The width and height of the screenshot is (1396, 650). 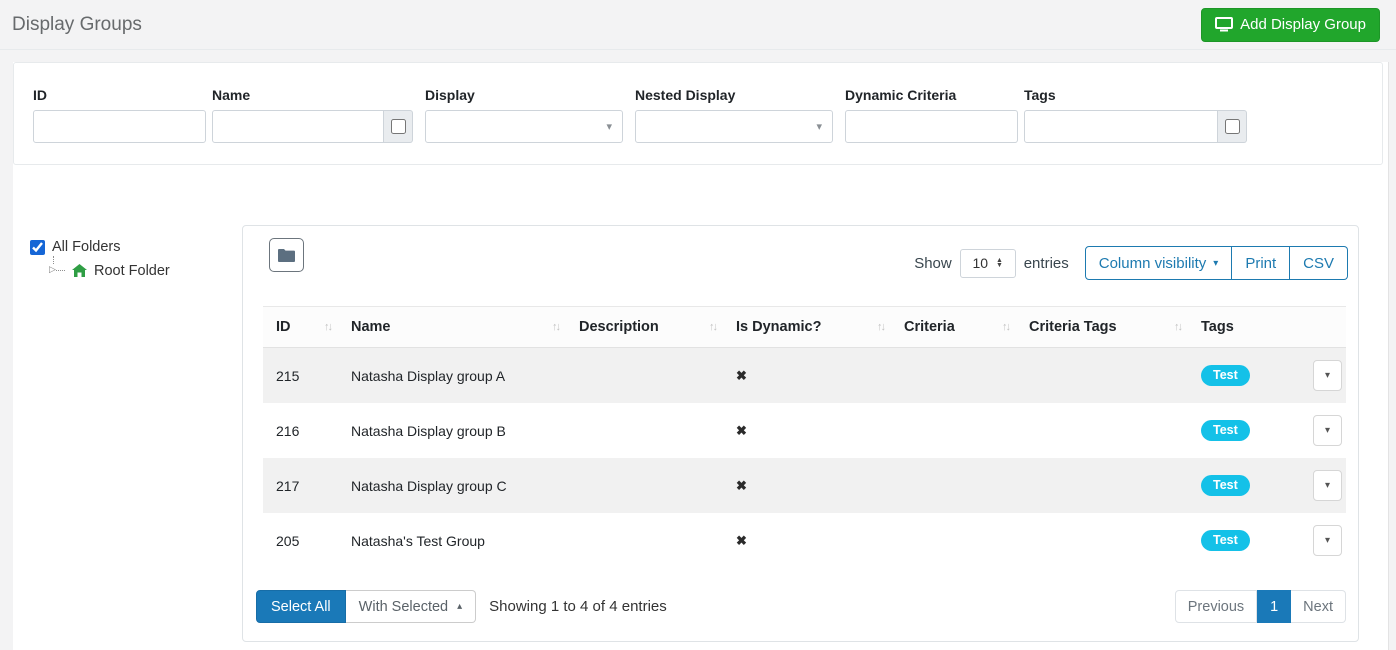 I want to click on topbar: Display Groups Add Display Group, so click(x=698, y=25).